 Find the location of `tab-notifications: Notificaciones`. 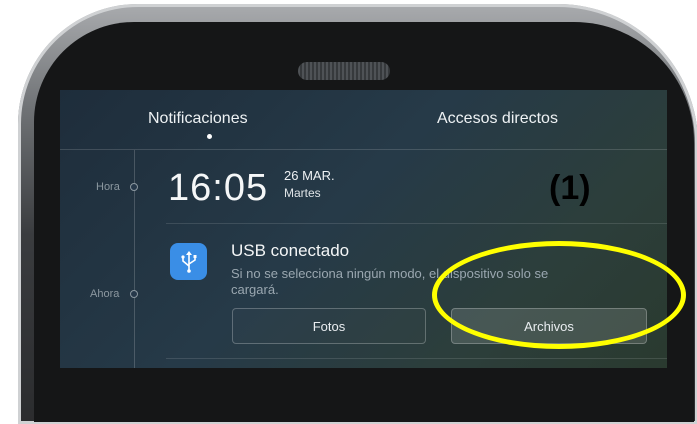

tab-notifications: Notificaciones is located at coordinates (198, 119).